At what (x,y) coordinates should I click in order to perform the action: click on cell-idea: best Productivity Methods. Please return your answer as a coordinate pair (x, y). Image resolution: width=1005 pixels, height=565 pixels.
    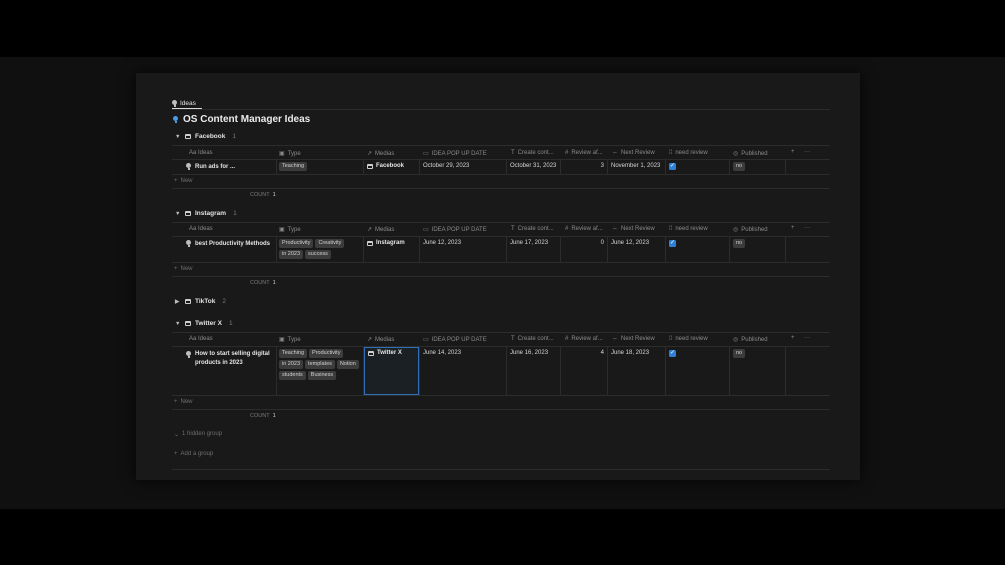
    Looking at the image, I should click on (228, 243).